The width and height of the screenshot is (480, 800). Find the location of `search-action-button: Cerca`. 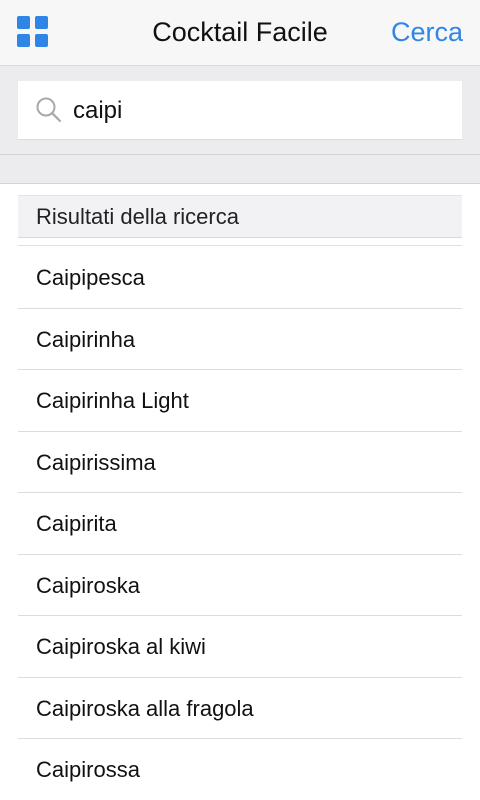

search-action-button: Cerca is located at coordinates (427, 32).